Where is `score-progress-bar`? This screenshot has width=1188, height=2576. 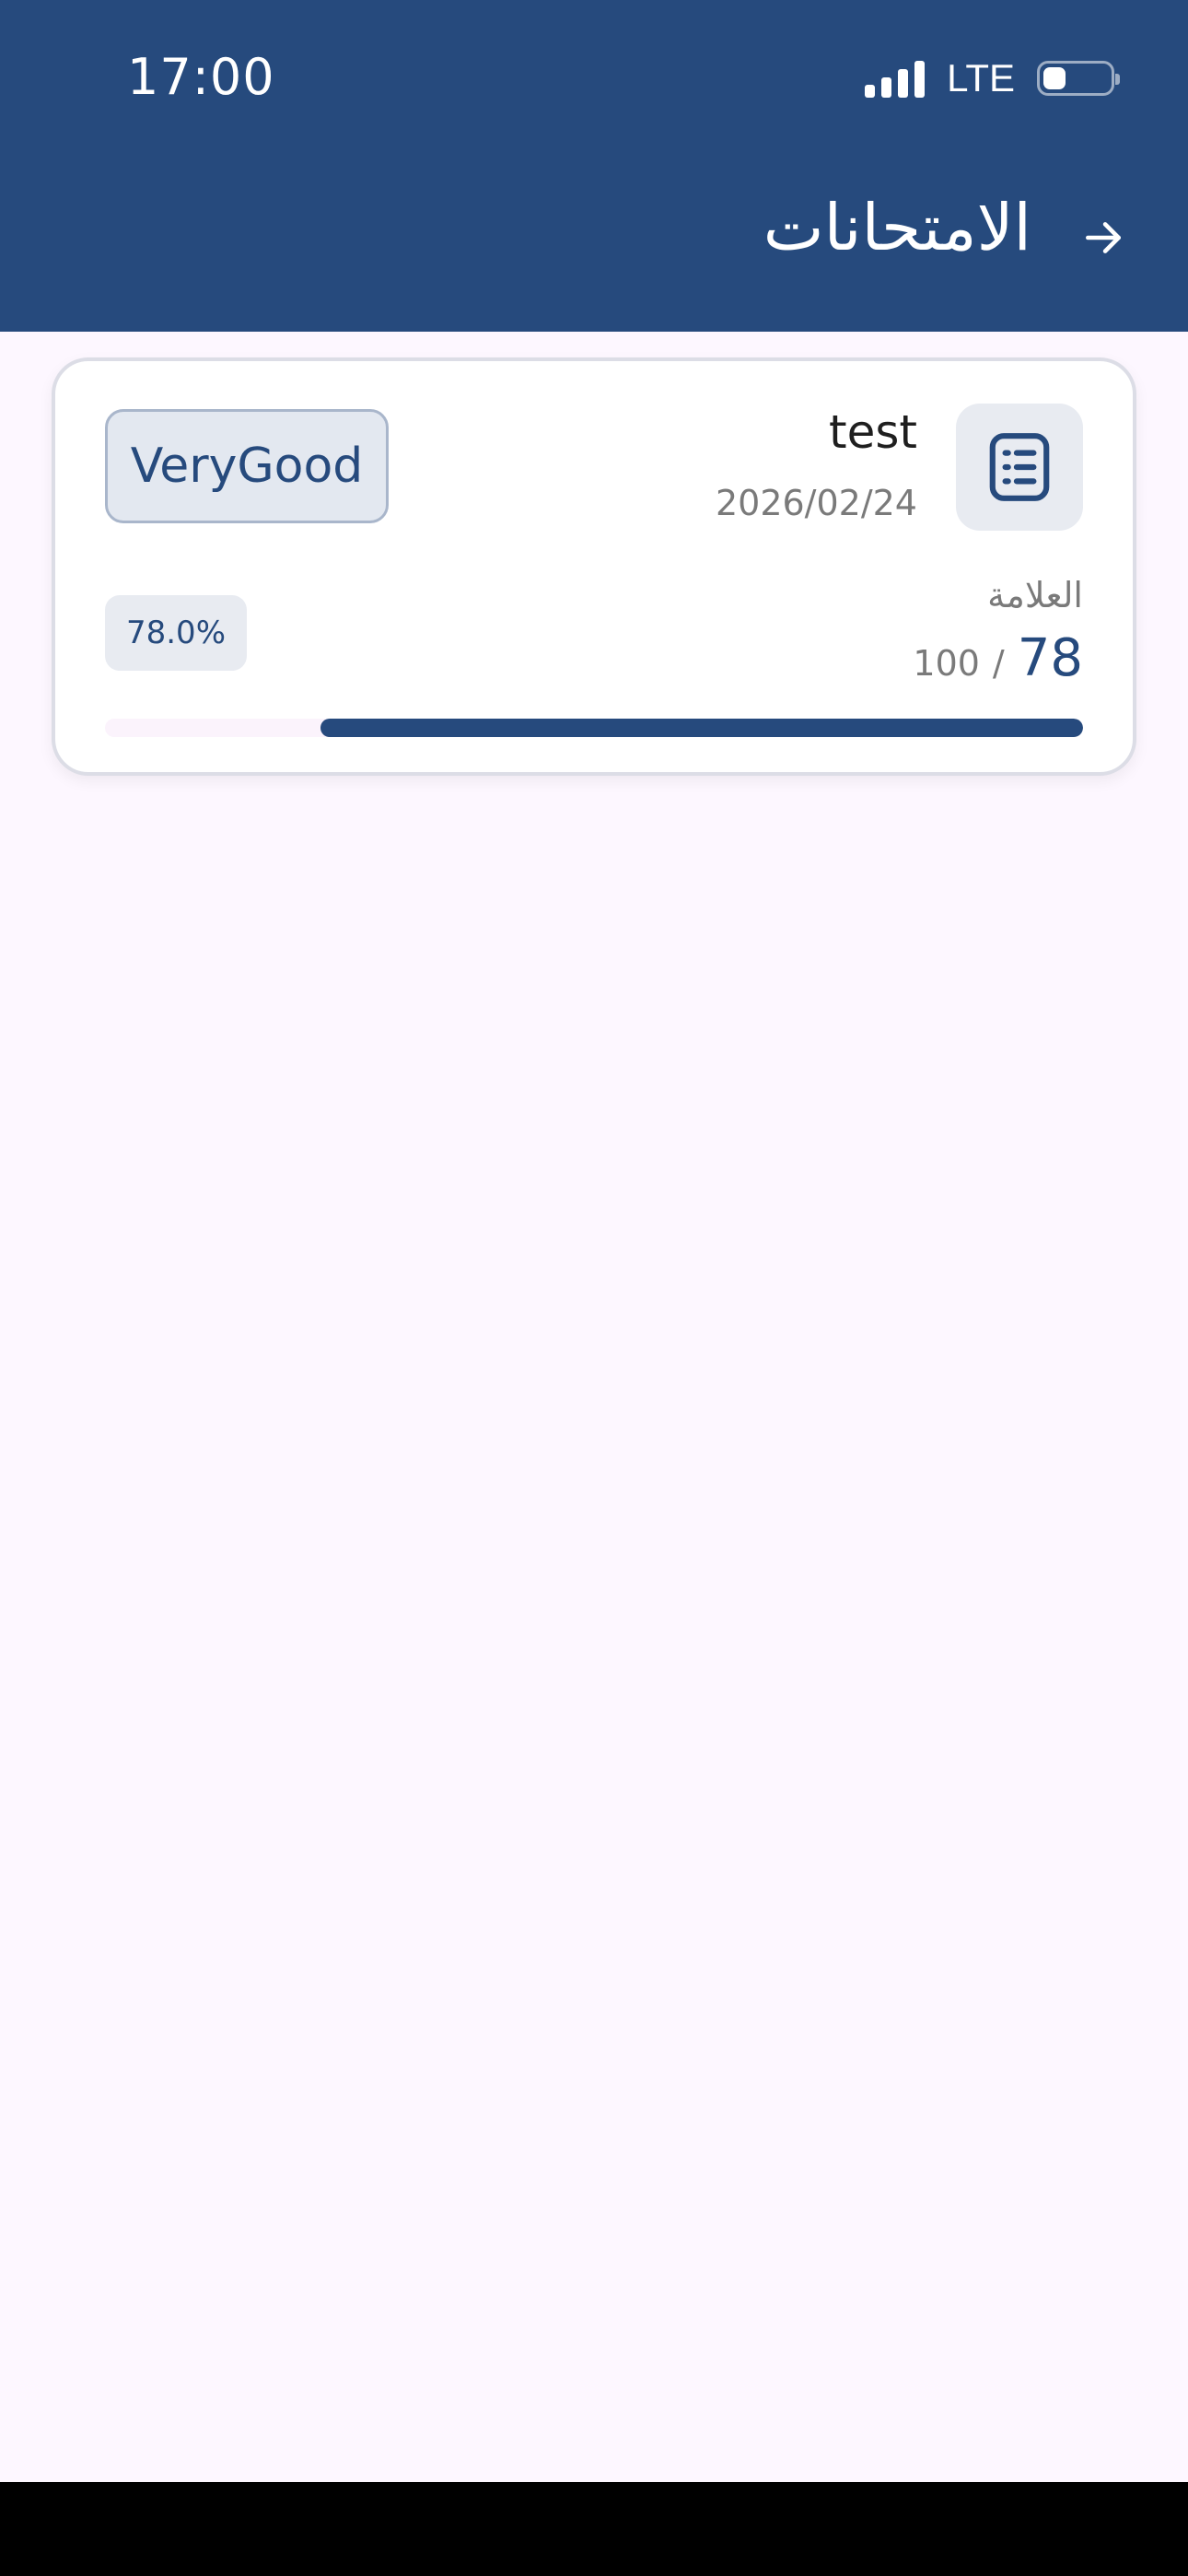
score-progress-bar is located at coordinates (594, 728).